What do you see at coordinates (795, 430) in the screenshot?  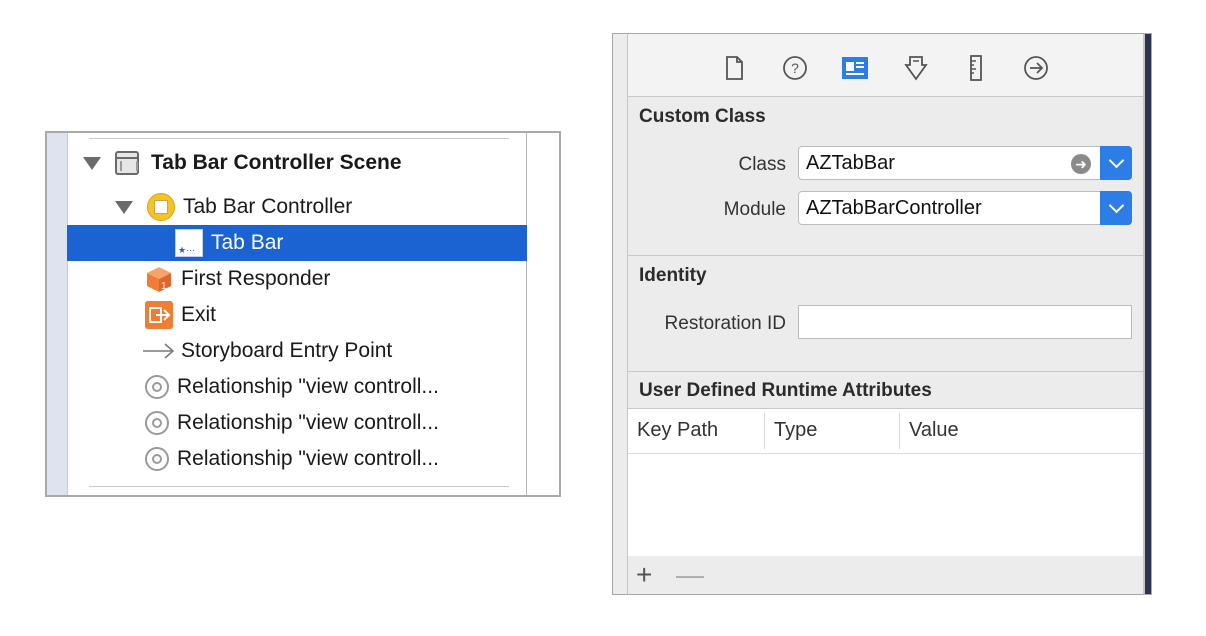 I see `column-header-type: Type` at bounding box center [795, 430].